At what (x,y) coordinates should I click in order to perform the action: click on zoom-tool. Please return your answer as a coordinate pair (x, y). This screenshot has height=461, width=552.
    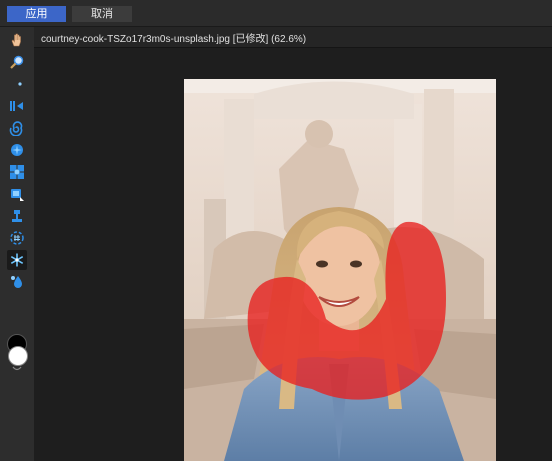
    Looking at the image, I should click on (17, 62).